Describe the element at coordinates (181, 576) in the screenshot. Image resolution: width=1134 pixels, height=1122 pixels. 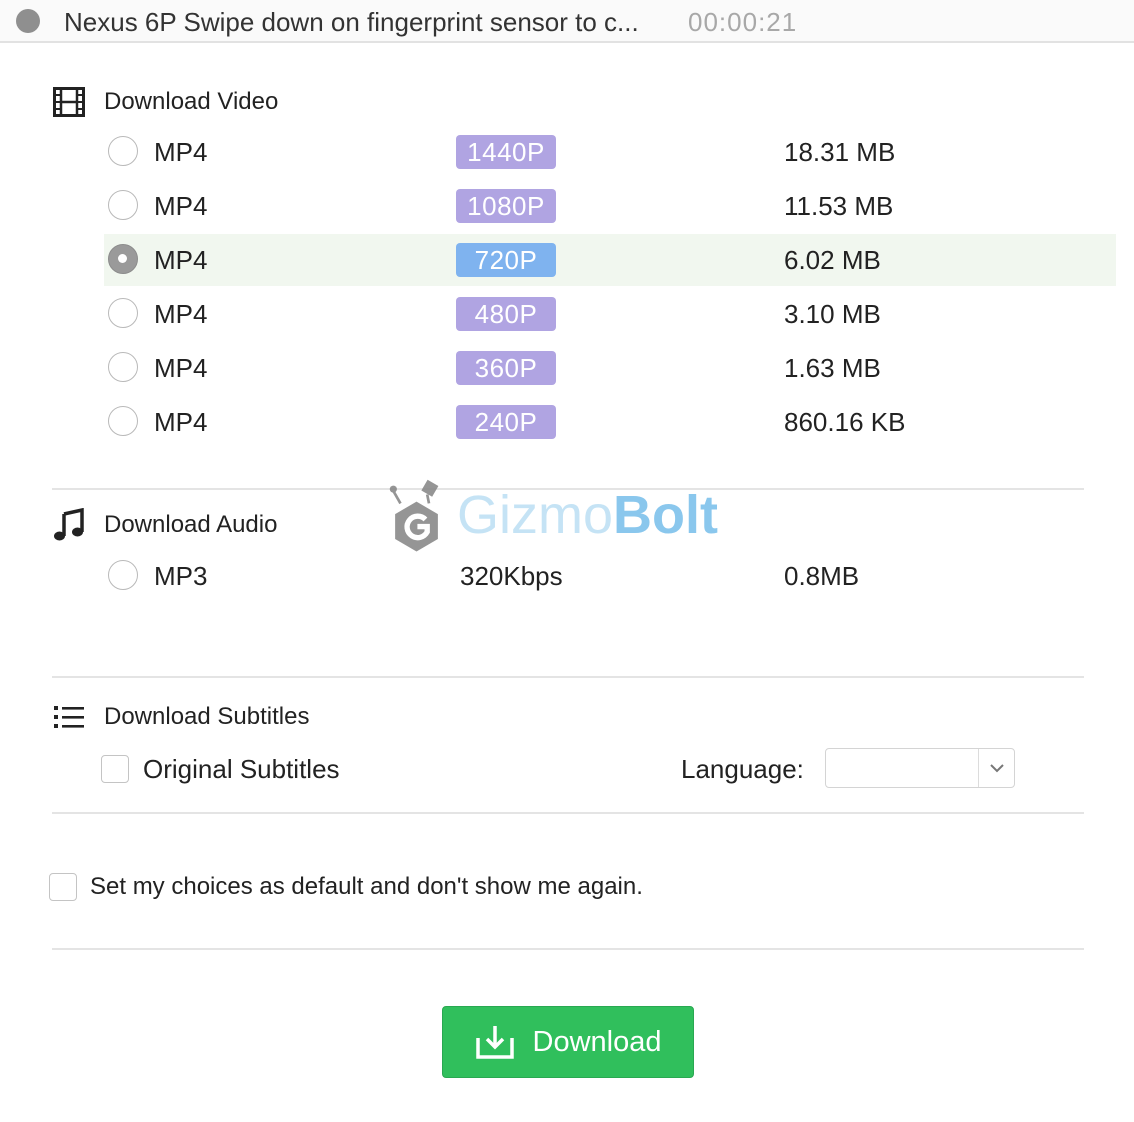
I see `audio-format: MP3` at that location.